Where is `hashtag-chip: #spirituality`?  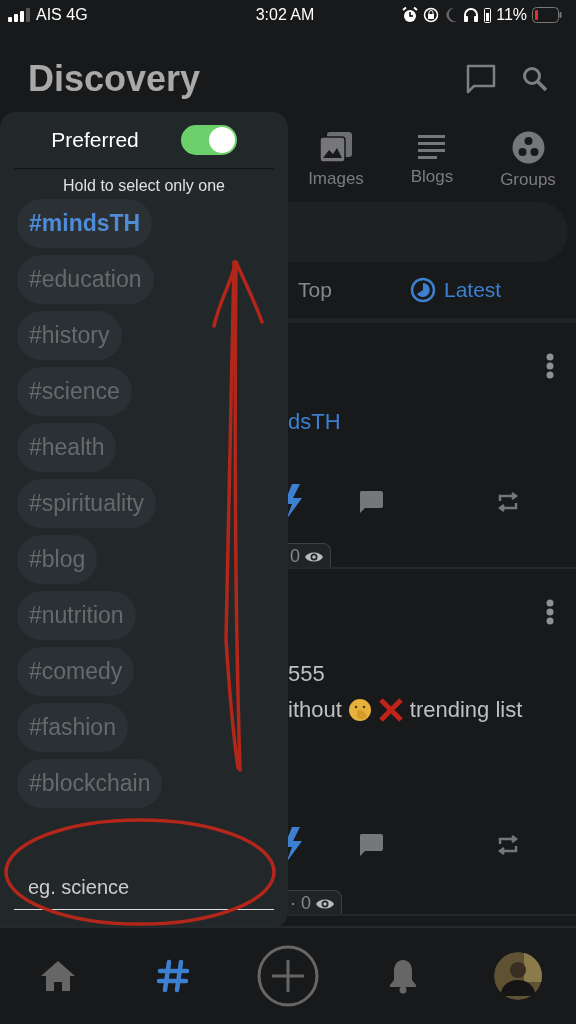 hashtag-chip: #spirituality is located at coordinates (87, 503).